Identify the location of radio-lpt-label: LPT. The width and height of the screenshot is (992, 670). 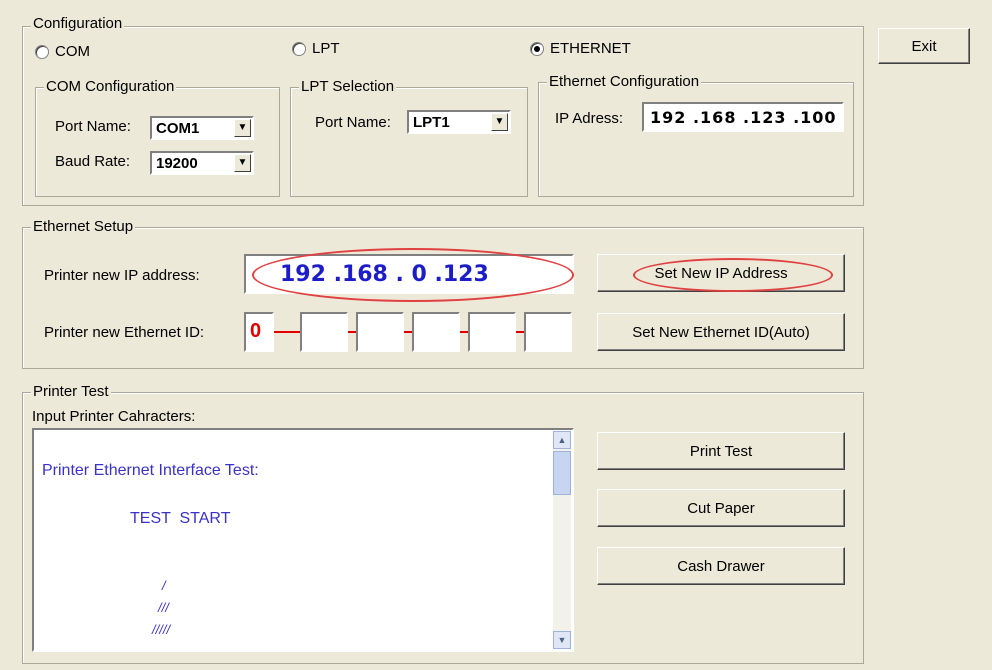
(326, 48).